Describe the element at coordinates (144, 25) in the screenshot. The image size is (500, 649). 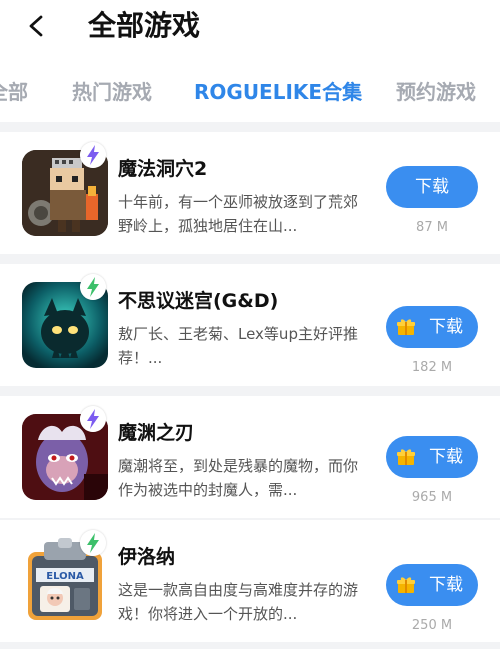
I see `page-title: 全部游戏` at that location.